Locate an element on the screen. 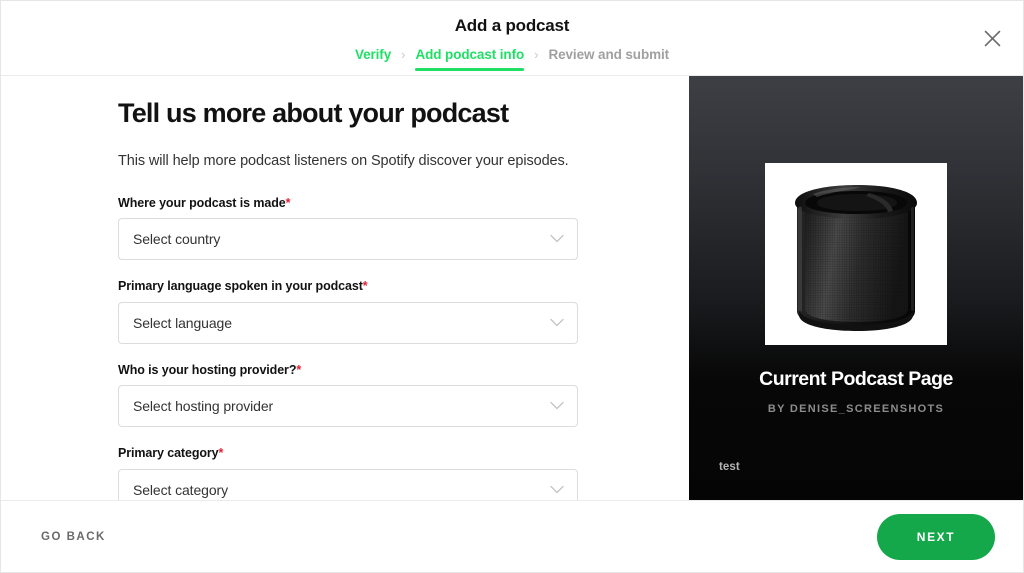 The height and width of the screenshot is (573, 1024). go-back-button: GO BACK is located at coordinates (73, 537).